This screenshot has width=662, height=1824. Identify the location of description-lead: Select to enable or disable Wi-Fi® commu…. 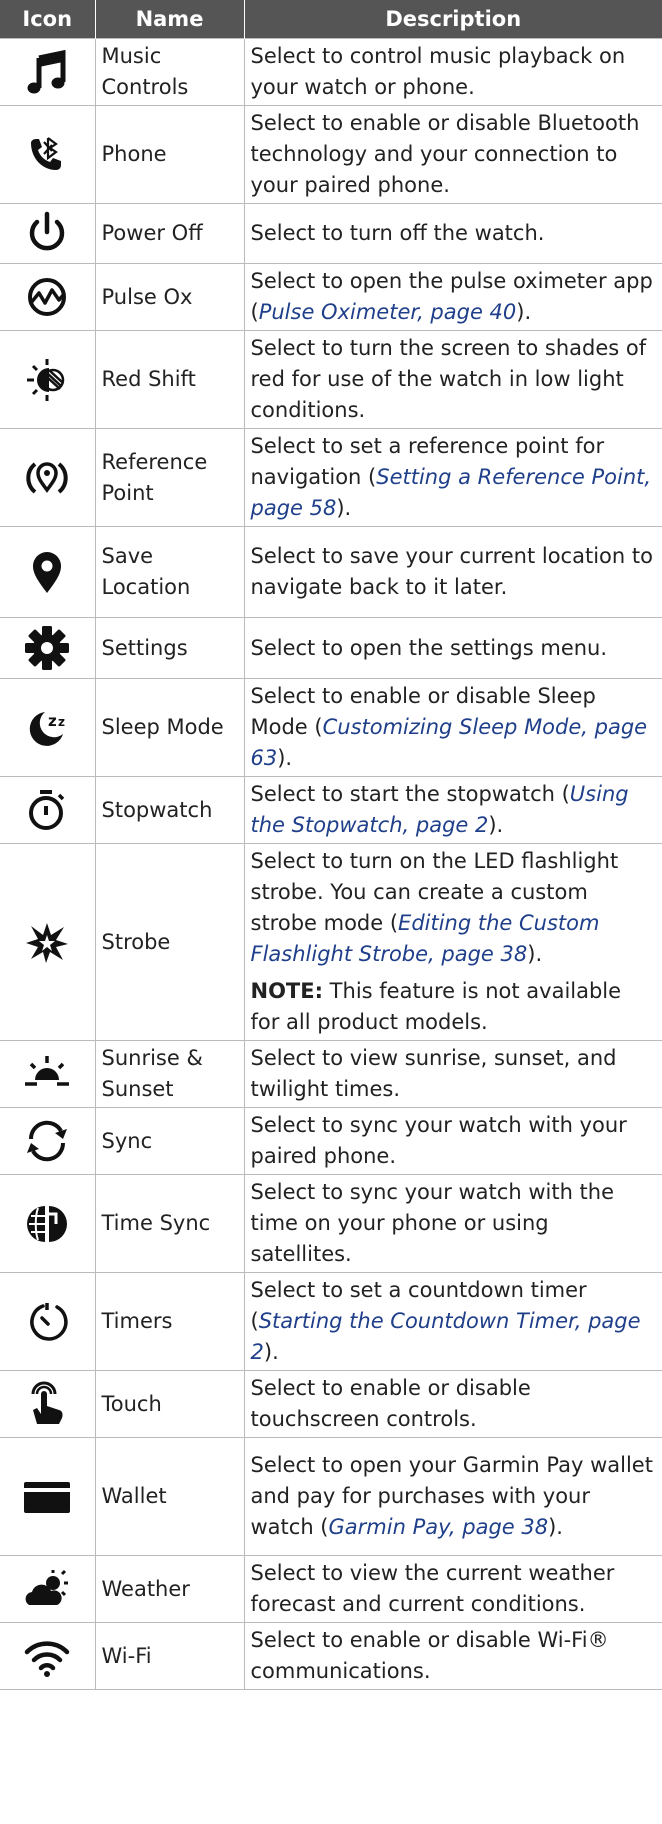
(429, 1655).